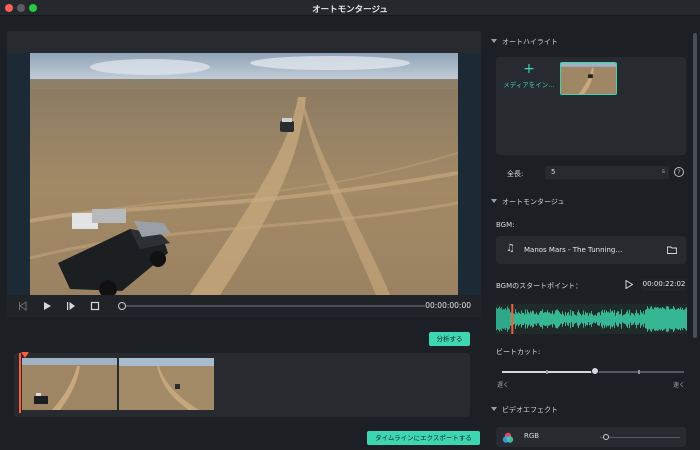  What do you see at coordinates (505, 225) in the screenshot?
I see `bgm-label: BGM:` at bounding box center [505, 225].